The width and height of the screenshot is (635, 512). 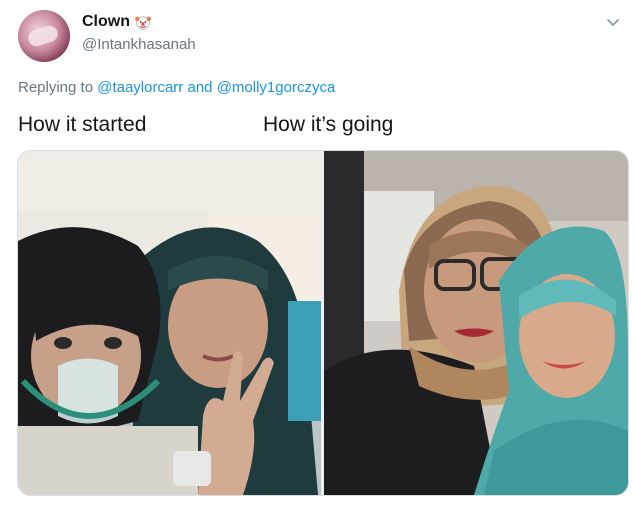 What do you see at coordinates (143, 23) in the screenshot?
I see `clown-face-icon` at bounding box center [143, 23].